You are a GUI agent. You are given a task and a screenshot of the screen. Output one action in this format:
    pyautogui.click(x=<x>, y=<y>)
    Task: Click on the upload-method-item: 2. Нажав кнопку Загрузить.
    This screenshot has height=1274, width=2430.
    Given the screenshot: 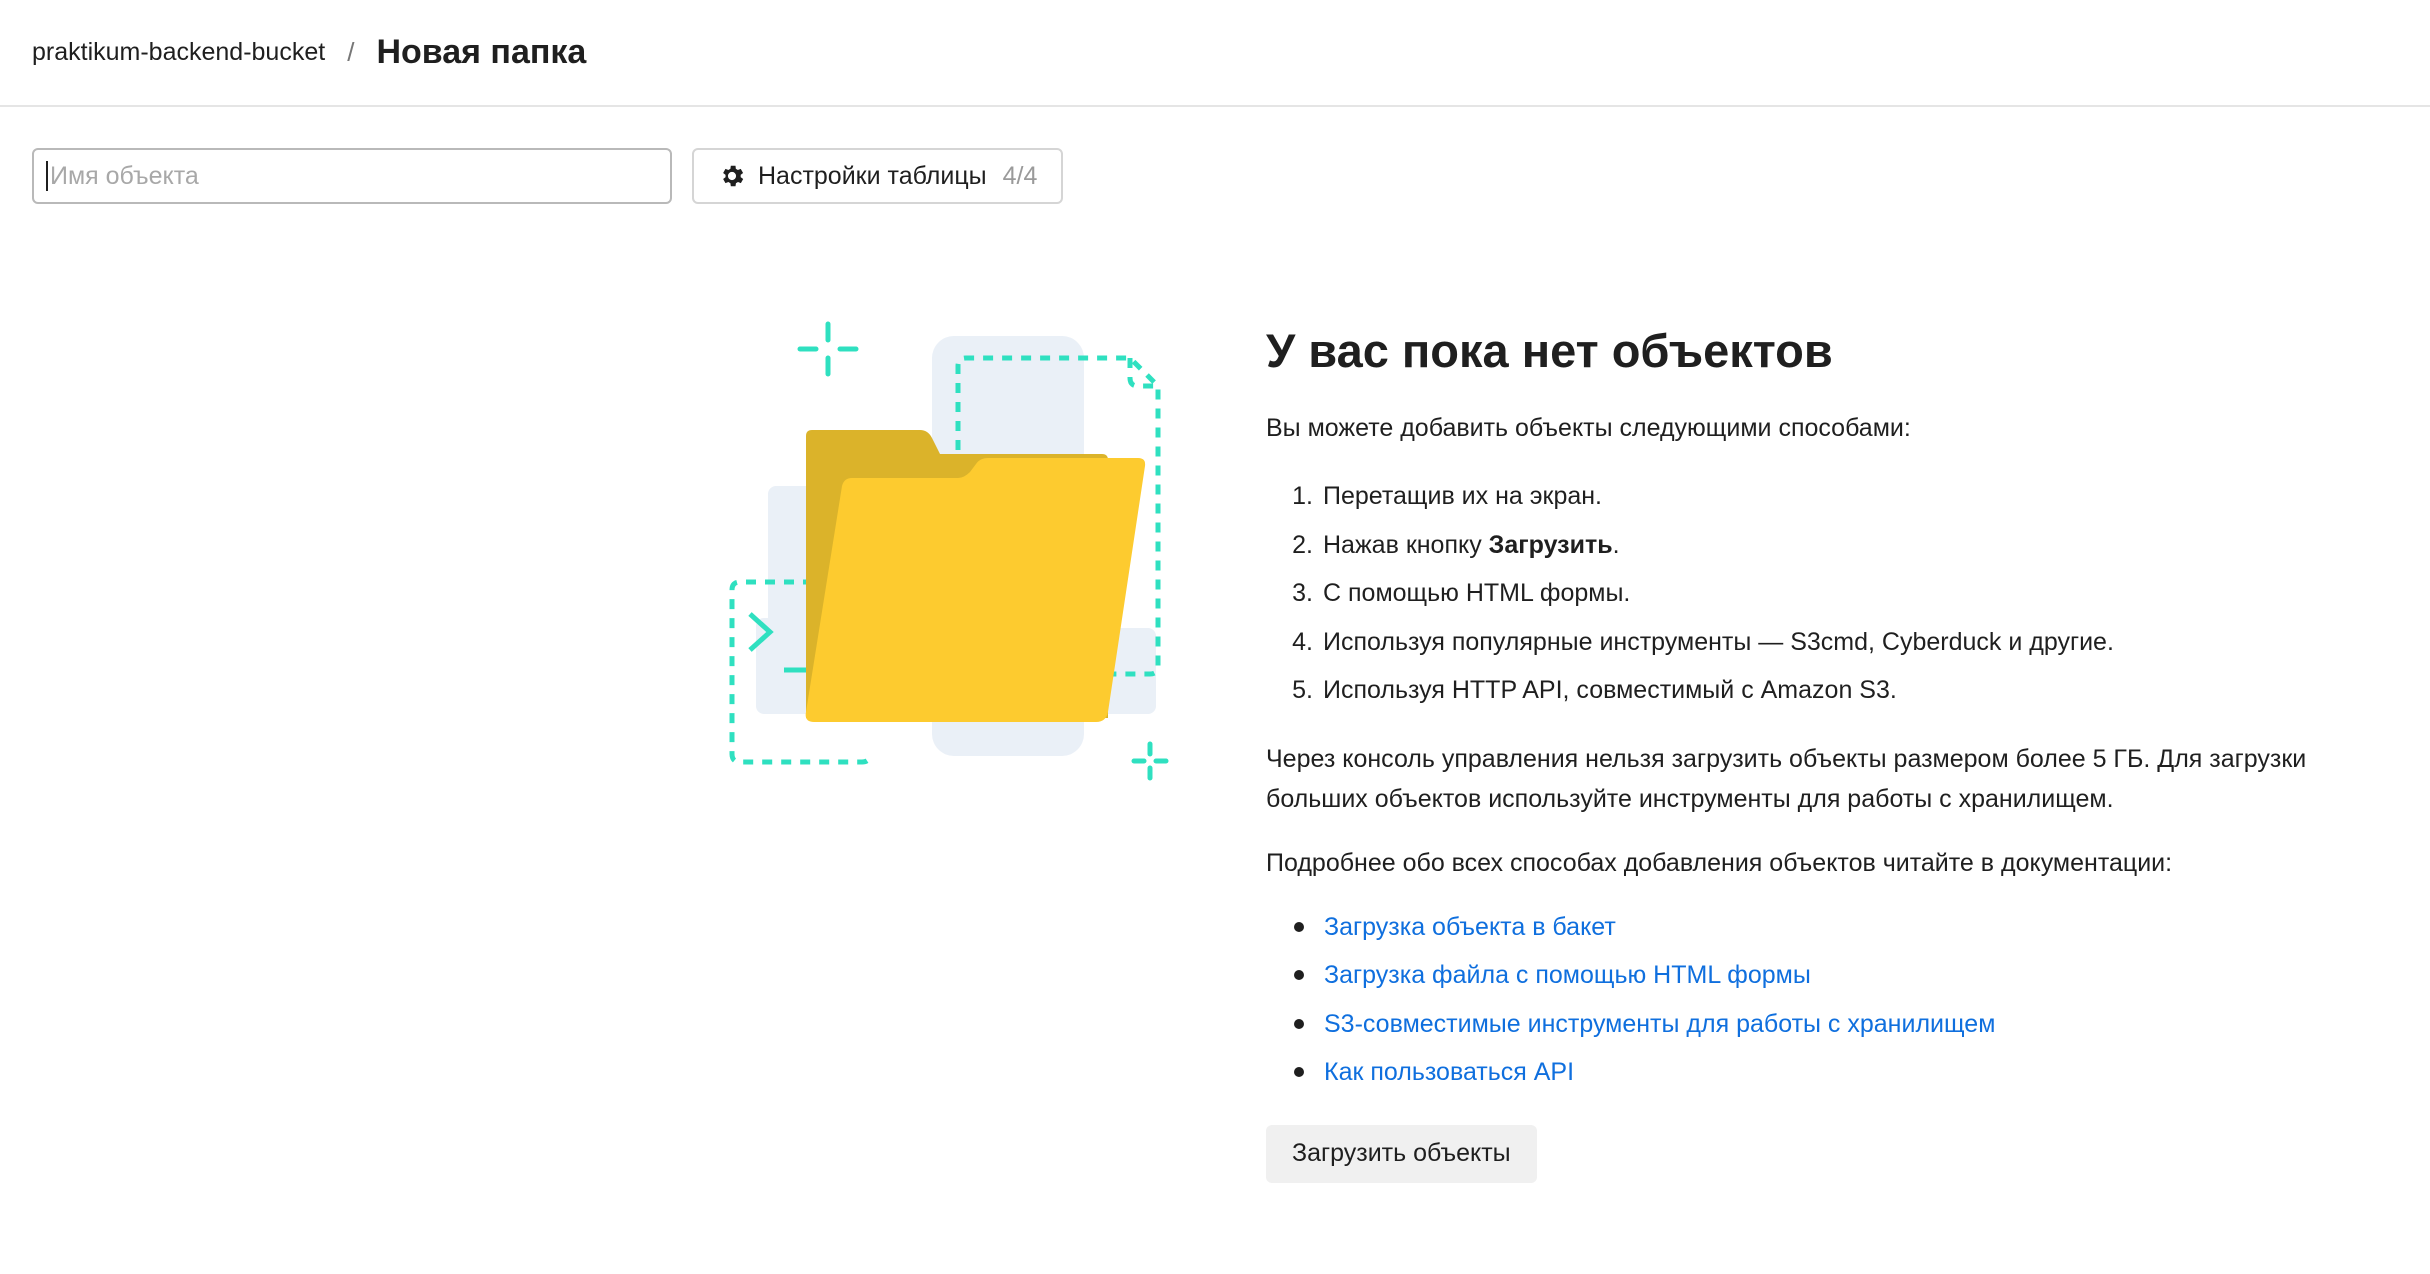 What is the action you would take?
    pyautogui.click(x=1831, y=545)
    